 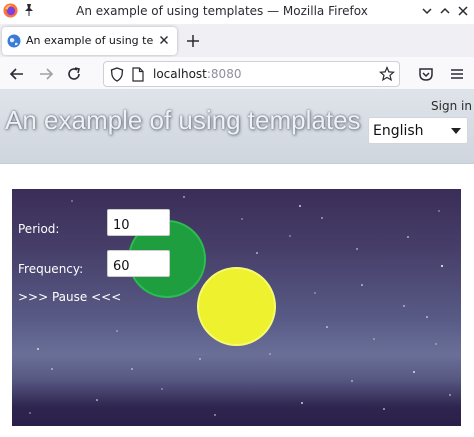 I want to click on forward-arrow-icon, so click(x=46, y=74).